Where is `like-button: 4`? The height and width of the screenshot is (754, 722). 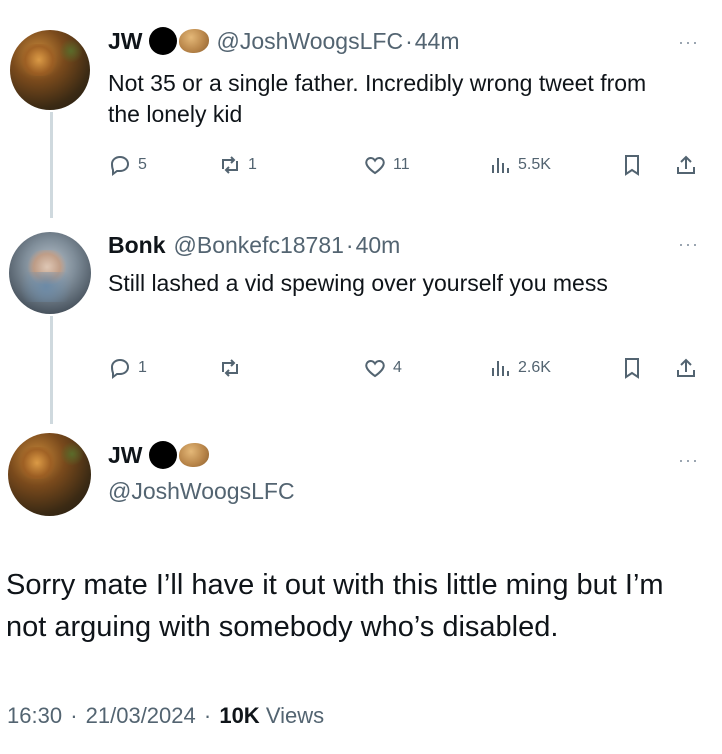
like-button: 4 is located at coordinates (382, 368).